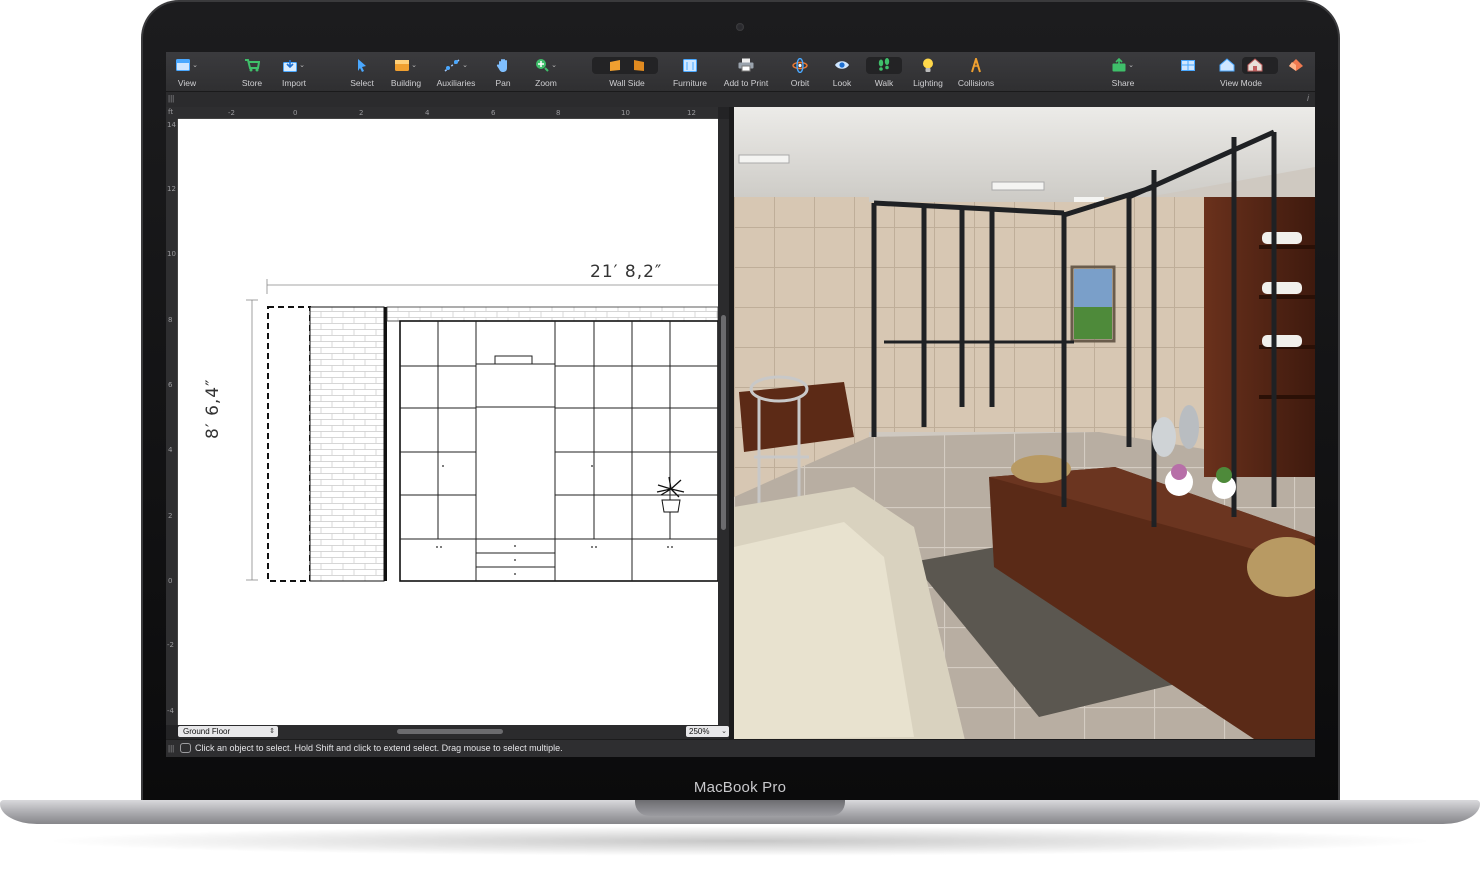 The image size is (1480, 886). I want to click on wall-side-icon, so click(627, 65).